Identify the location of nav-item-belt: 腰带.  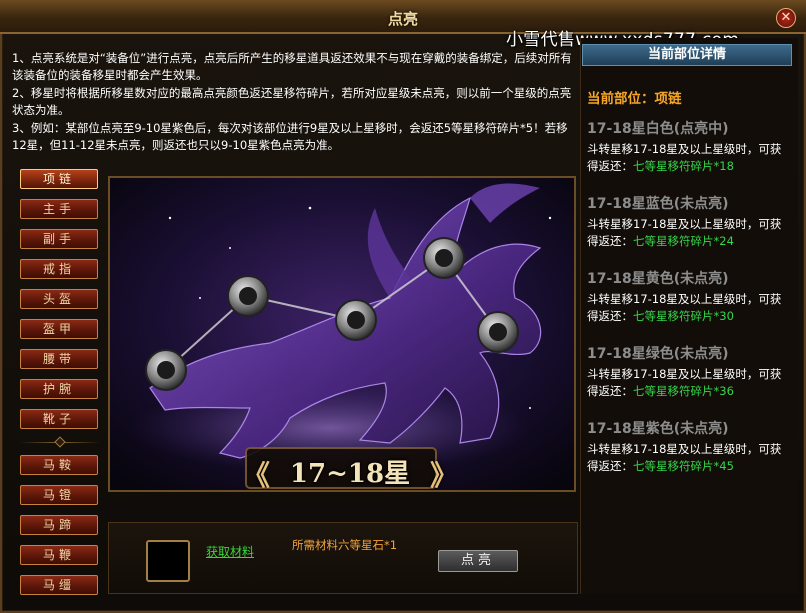
(59, 359).